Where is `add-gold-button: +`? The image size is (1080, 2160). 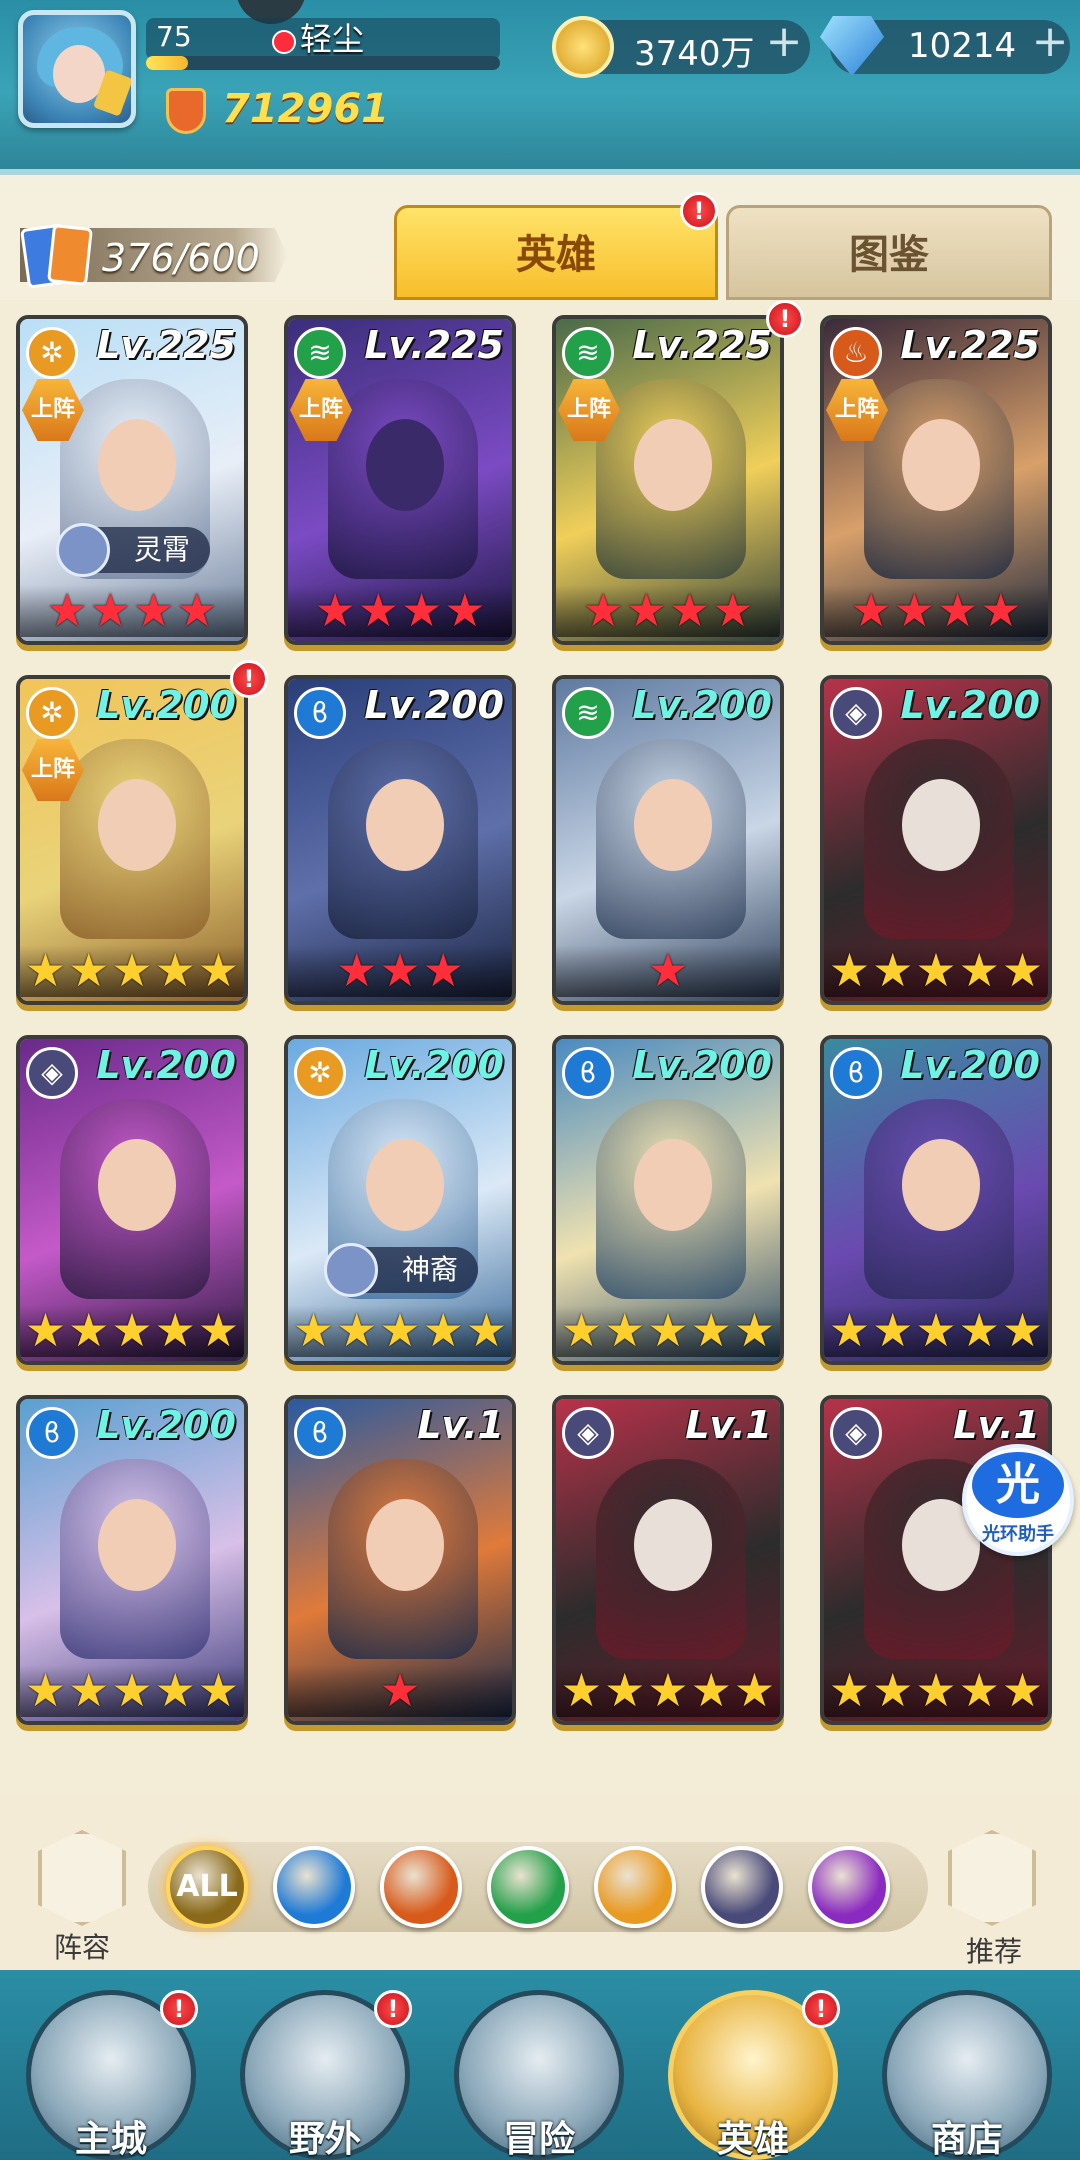 add-gold-button: + is located at coordinates (784, 42).